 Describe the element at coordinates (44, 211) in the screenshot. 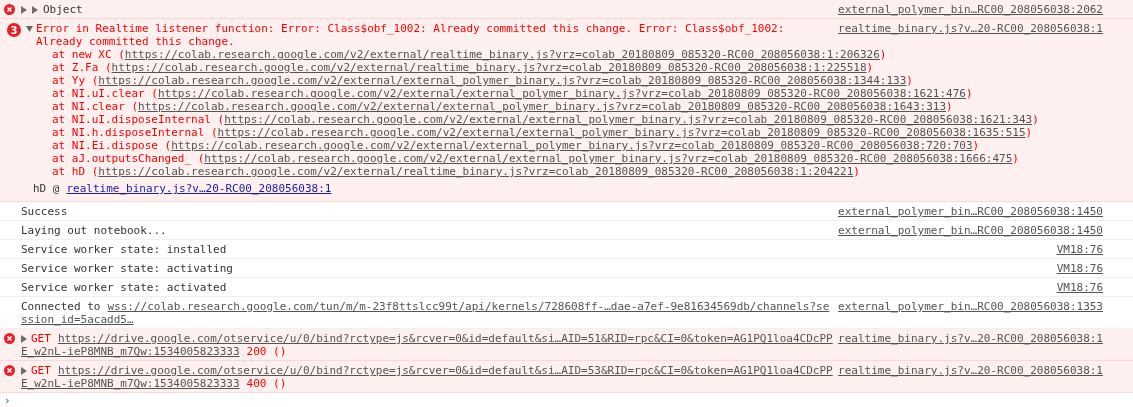

I see `log-message: Success` at that location.